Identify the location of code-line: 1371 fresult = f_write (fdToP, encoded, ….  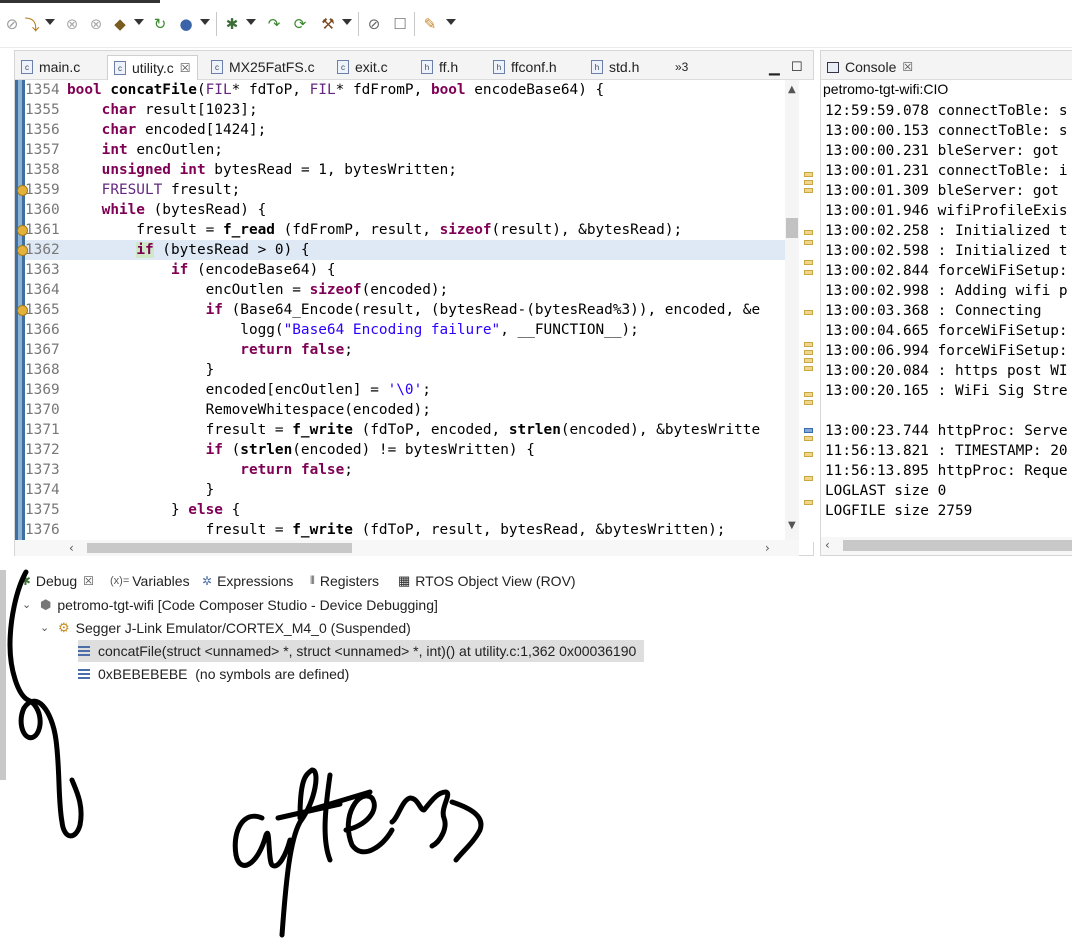
(405, 430).